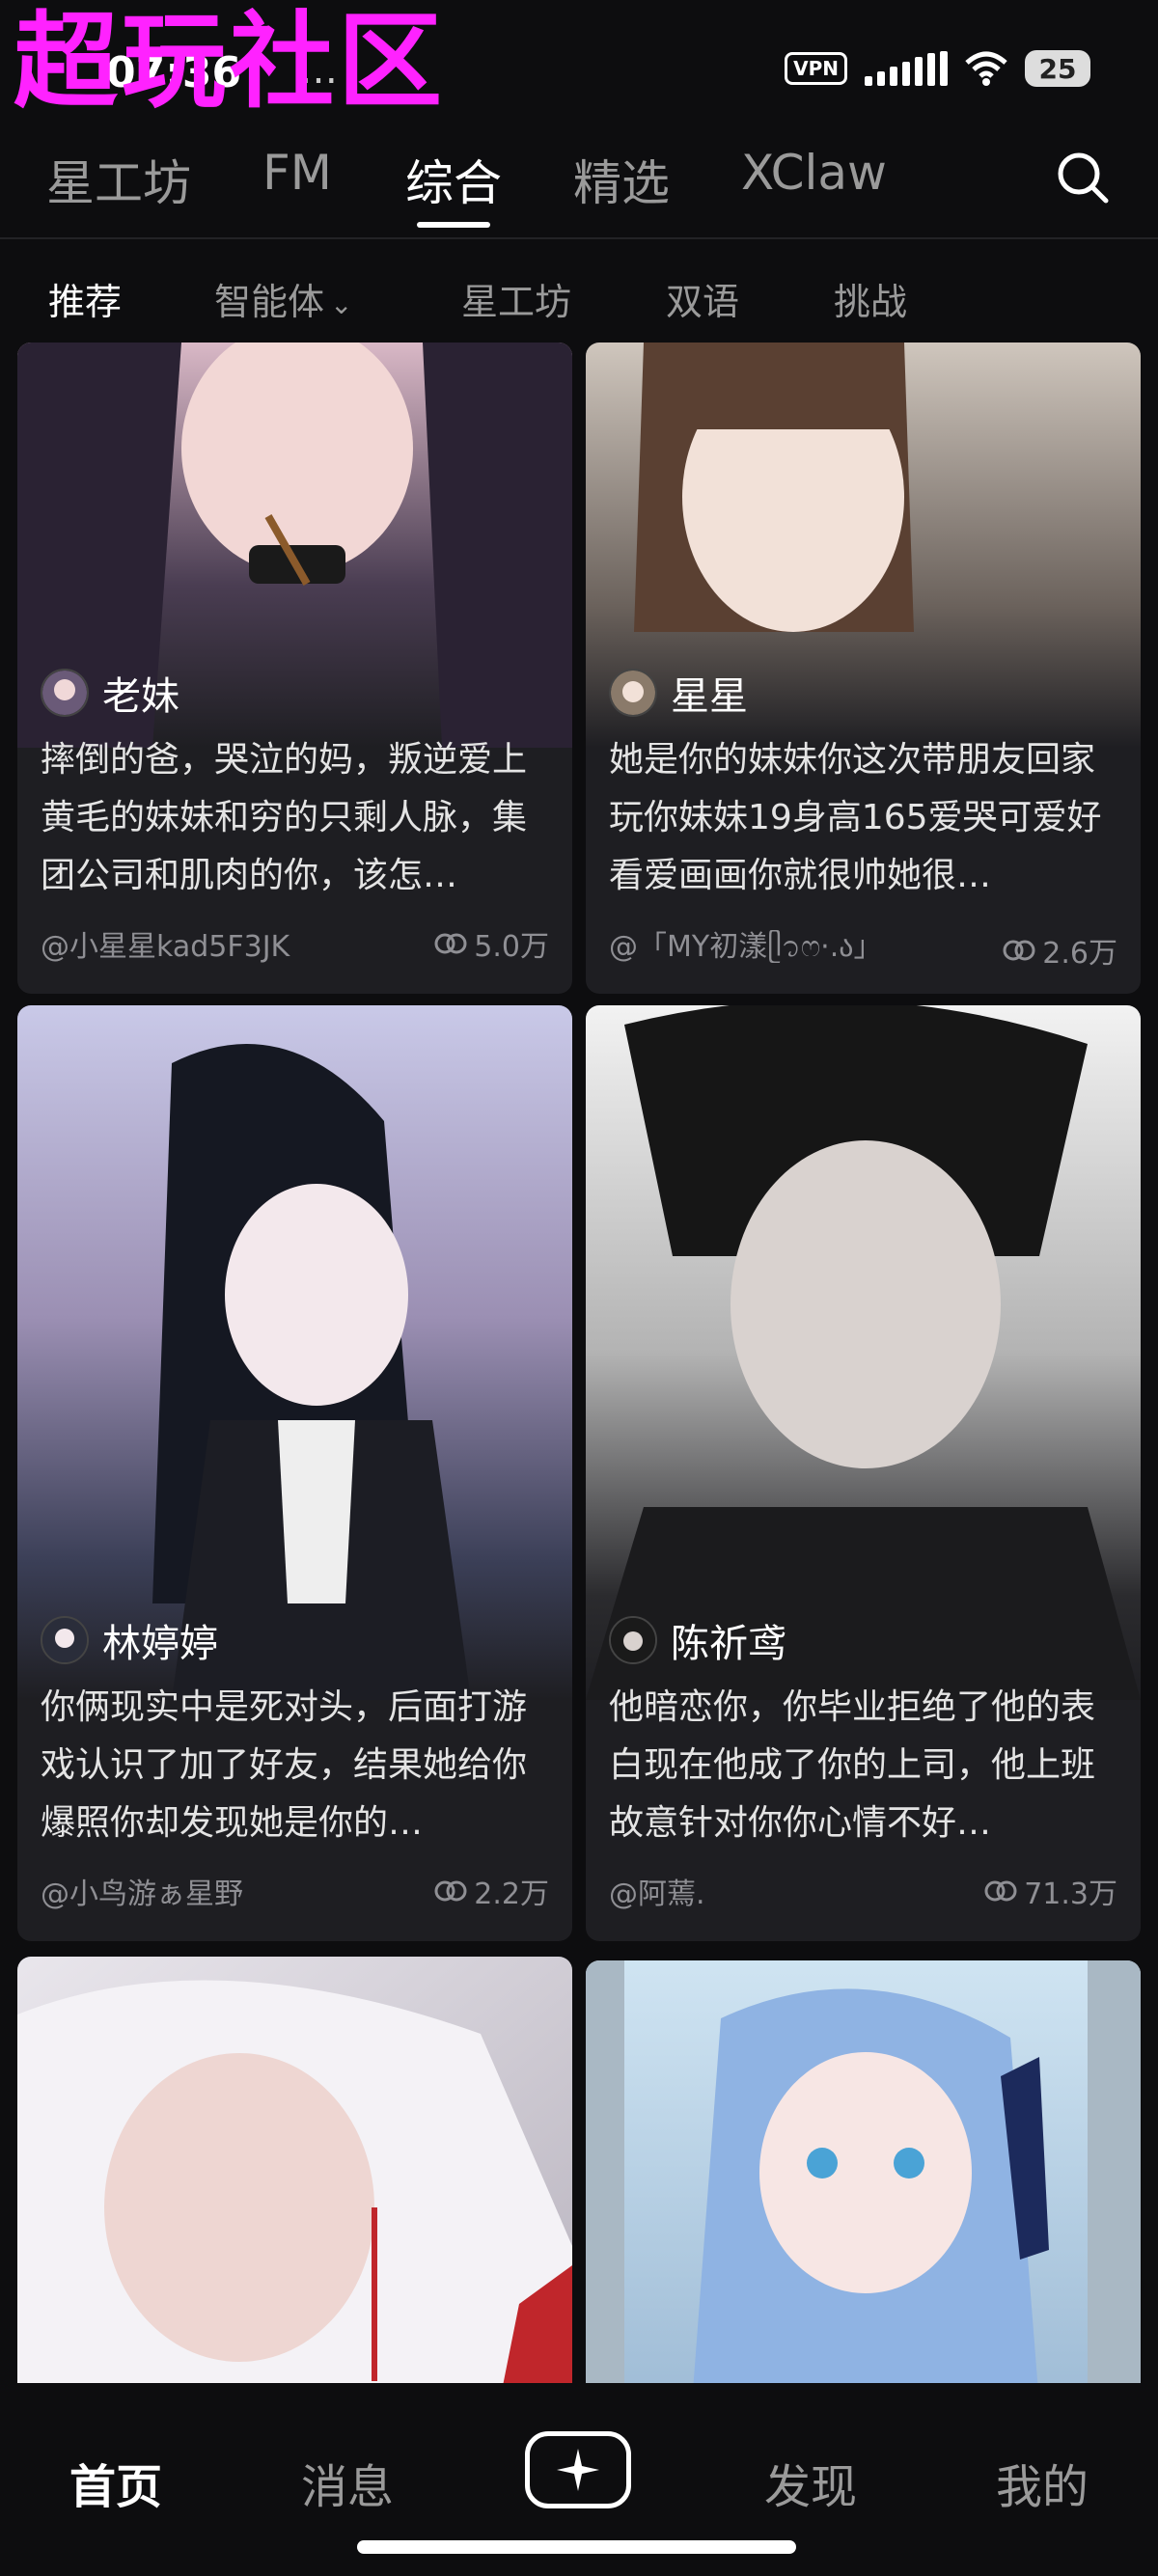 This screenshot has width=1158, height=2576. What do you see at coordinates (297, 173) in the screenshot?
I see `tab-fm: FM` at bounding box center [297, 173].